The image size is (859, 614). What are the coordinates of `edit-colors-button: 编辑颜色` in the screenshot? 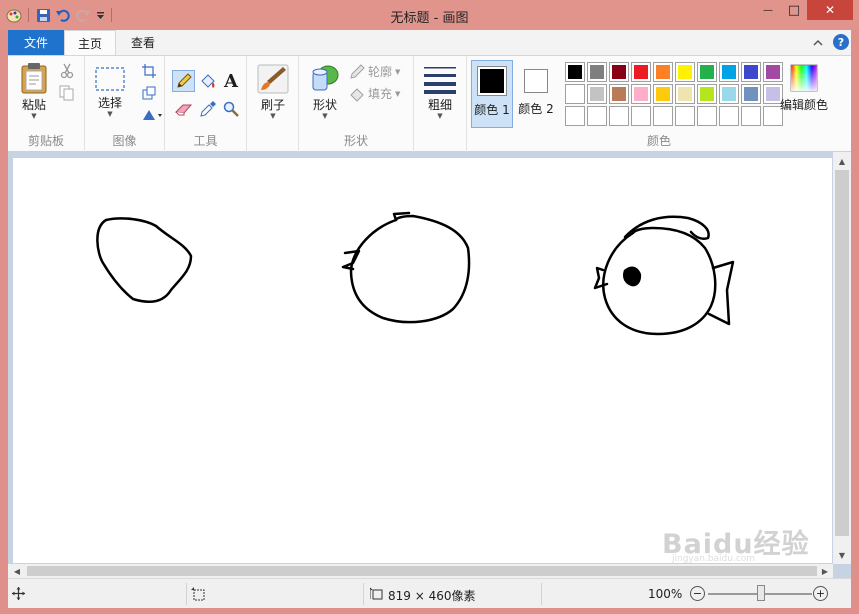 It's located at (804, 88).